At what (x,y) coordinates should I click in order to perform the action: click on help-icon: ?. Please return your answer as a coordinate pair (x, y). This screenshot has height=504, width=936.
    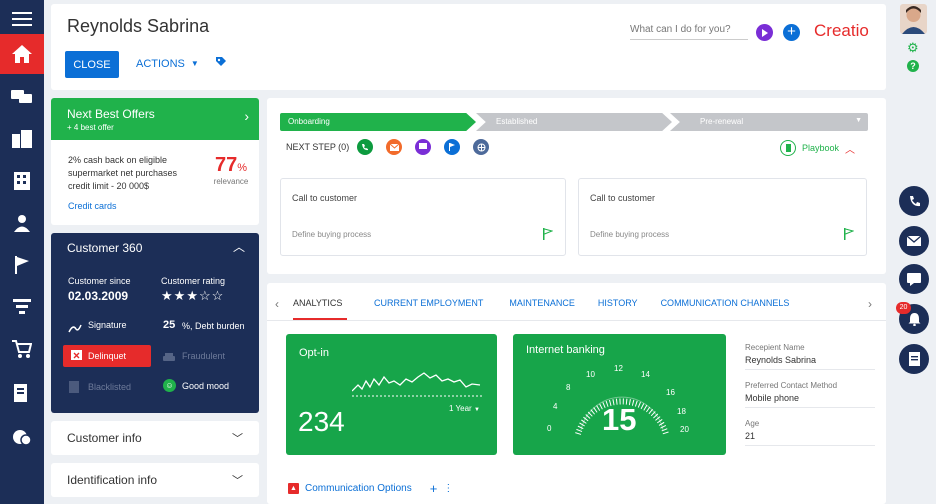
    Looking at the image, I should click on (913, 66).